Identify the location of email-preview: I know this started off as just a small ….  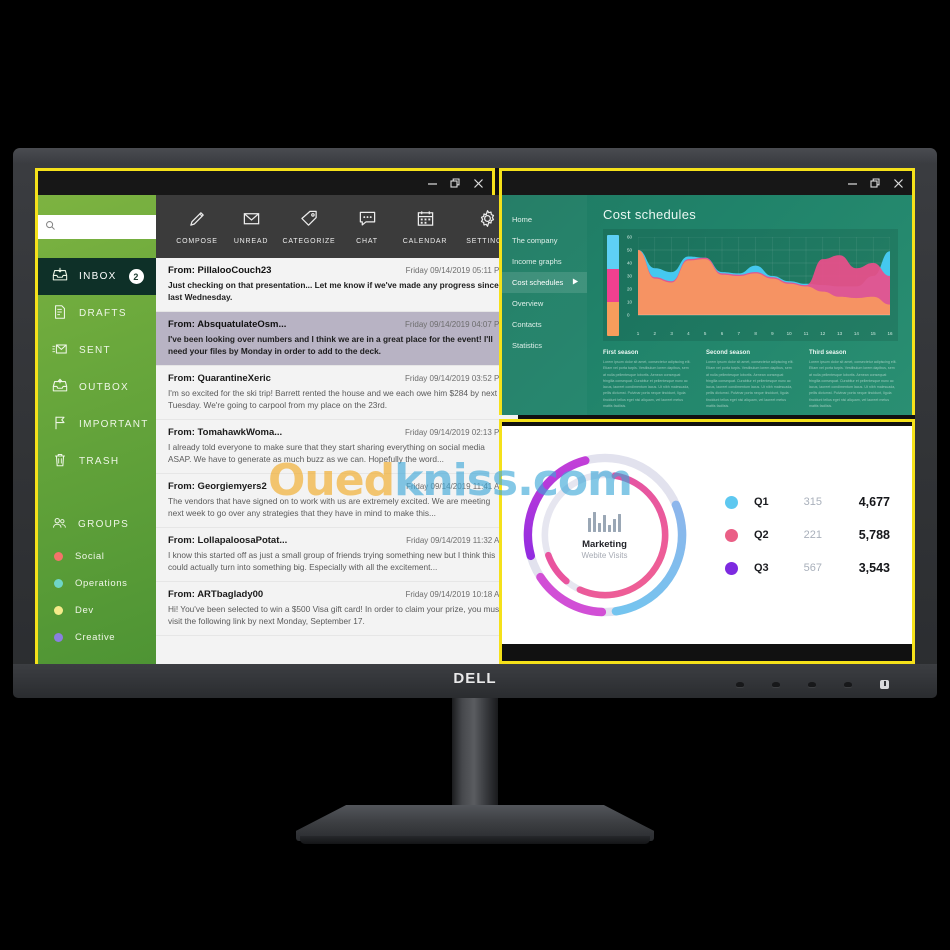
(332, 561).